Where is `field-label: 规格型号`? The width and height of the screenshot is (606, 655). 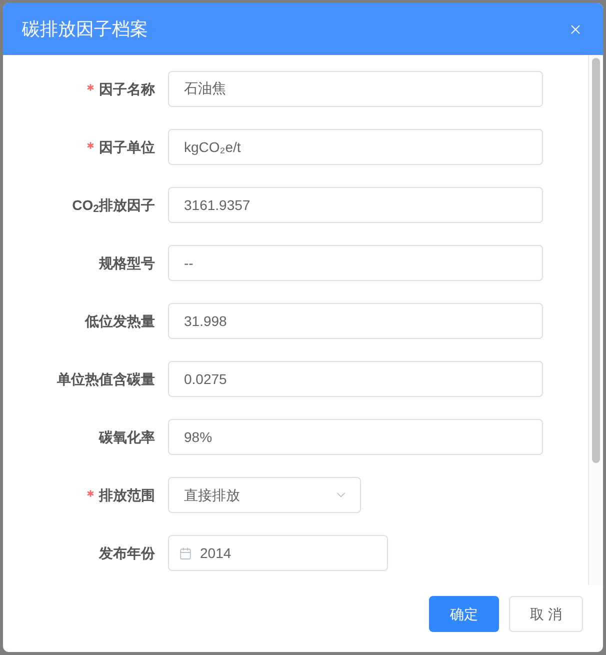
field-label: 规格型号 is located at coordinates (127, 263).